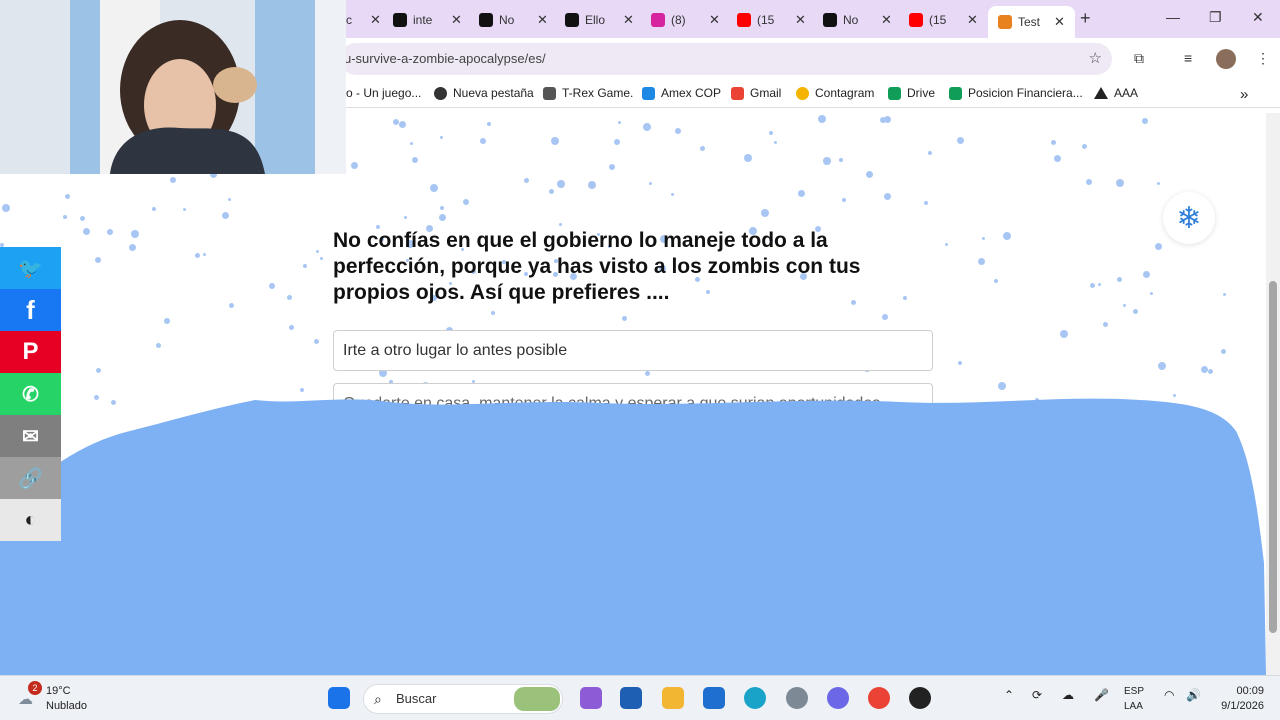 The width and height of the screenshot is (1280, 720). What do you see at coordinates (1215, 17) in the screenshot?
I see `restore-icon: ❐` at bounding box center [1215, 17].